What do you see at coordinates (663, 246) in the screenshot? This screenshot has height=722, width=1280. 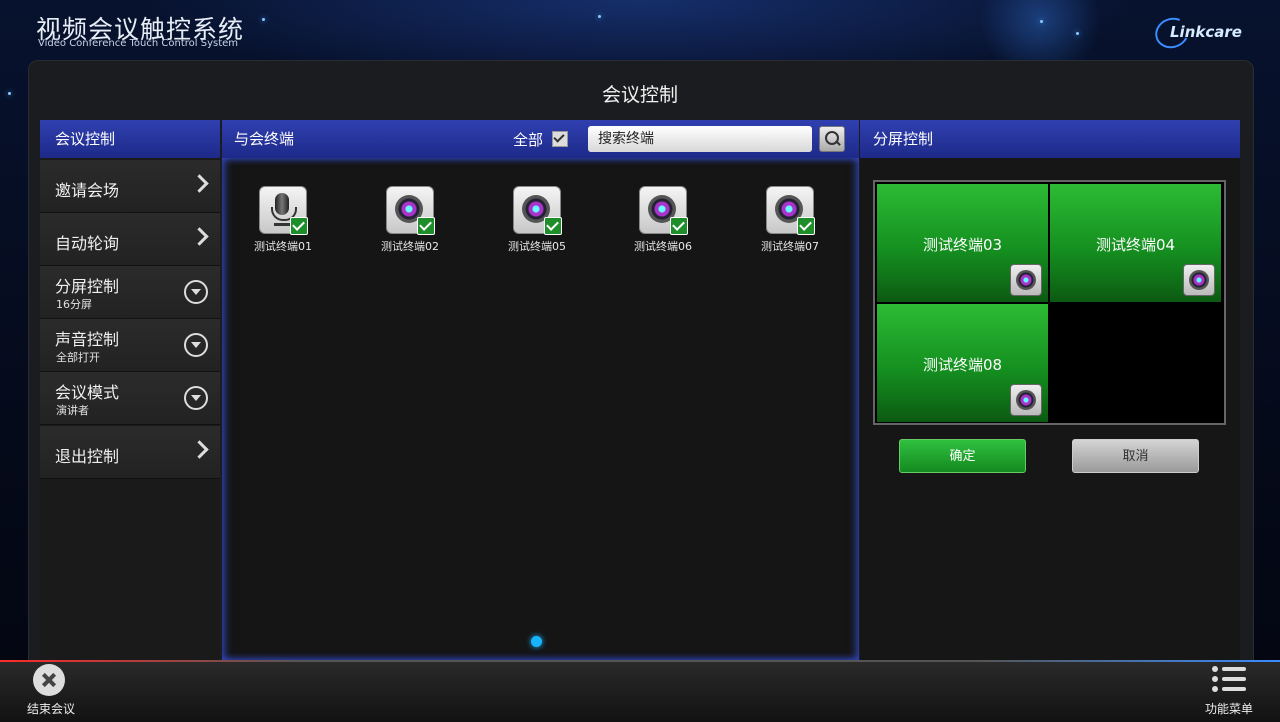 I see `terminal-name: 测试终端06` at bounding box center [663, 246].